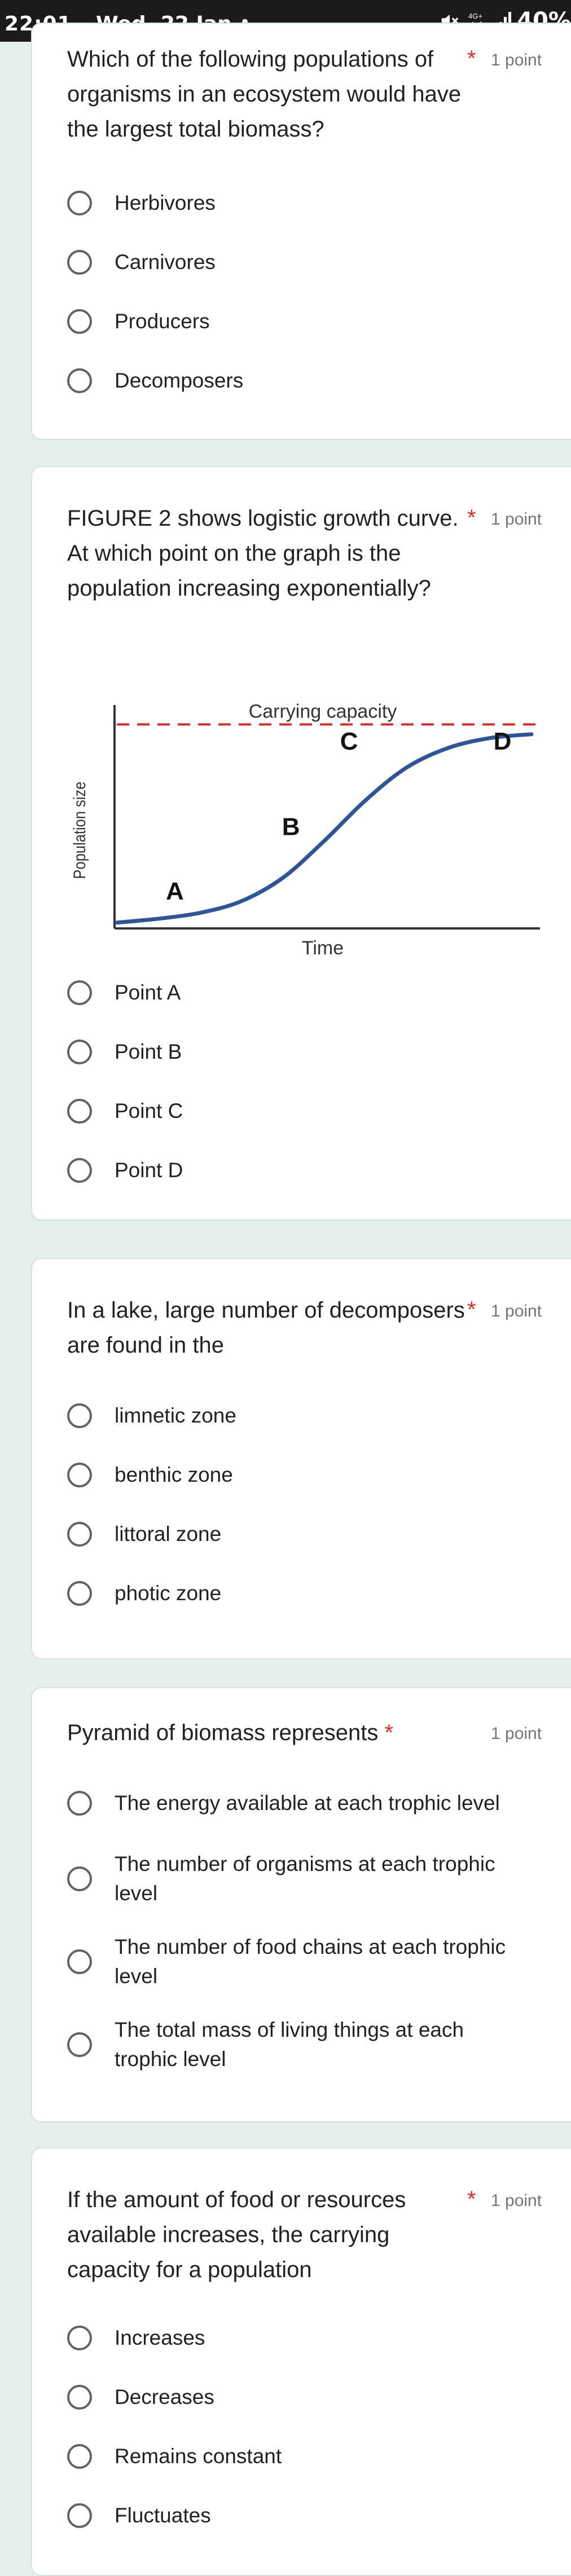 This screenshot has height=2576, width=571. I want to click on option-label: limnetic zone, so click(175, 1415).